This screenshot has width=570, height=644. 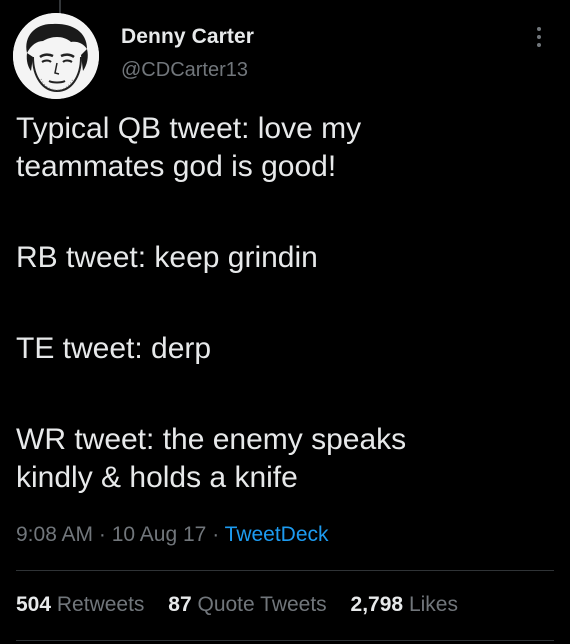 What do you see at coordinates (285, 640) in the screenshot?
I see `stats-divider-bottom` at bounding box center [285, 640].